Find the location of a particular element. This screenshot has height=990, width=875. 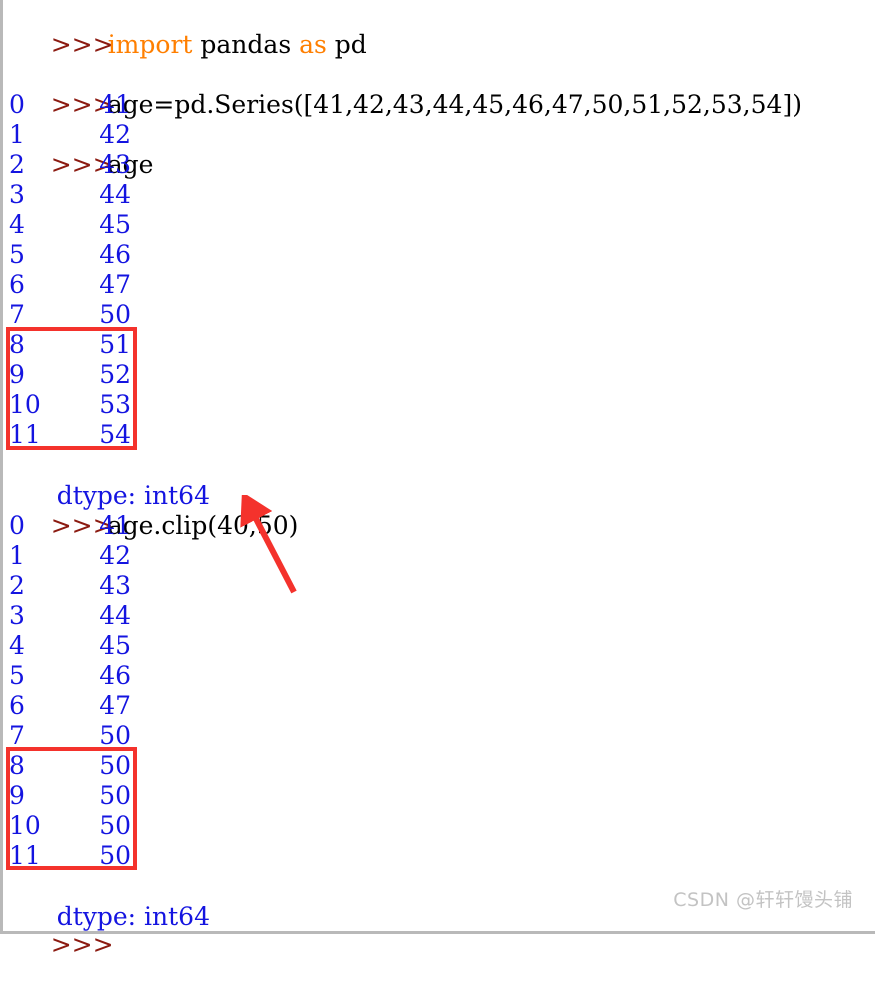

row-value: 54 is located at coordinates (115, 434).